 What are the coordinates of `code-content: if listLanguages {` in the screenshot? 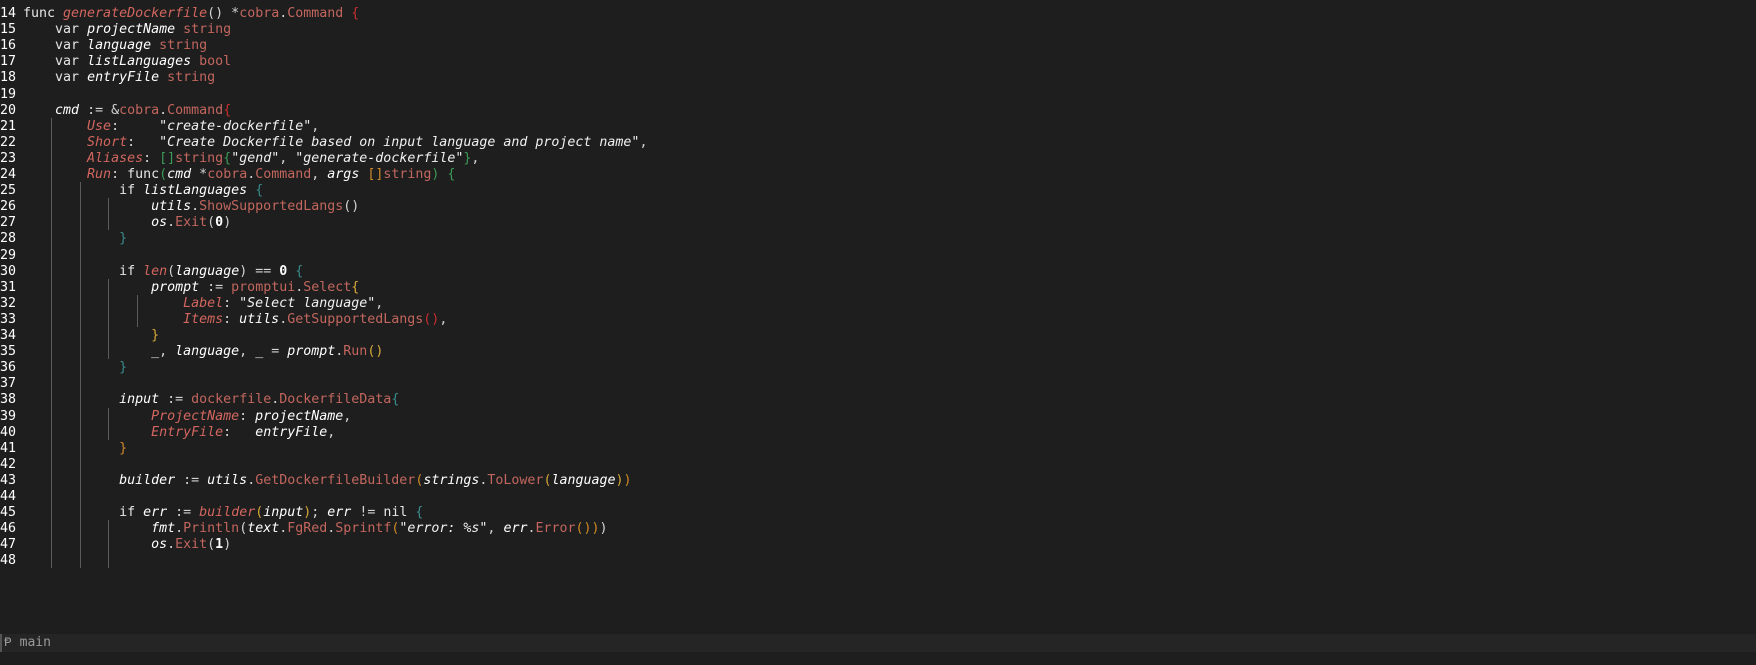 It's located at (143, 190).